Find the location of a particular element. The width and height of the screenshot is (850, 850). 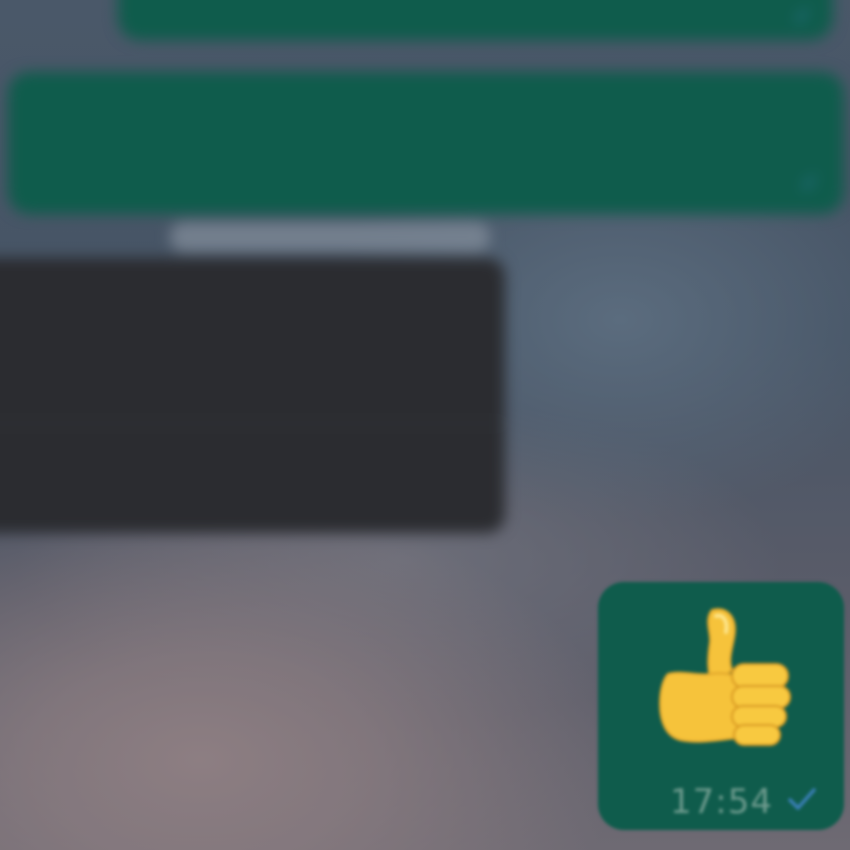

read-tick-icon is located at coordinates (802, 799).